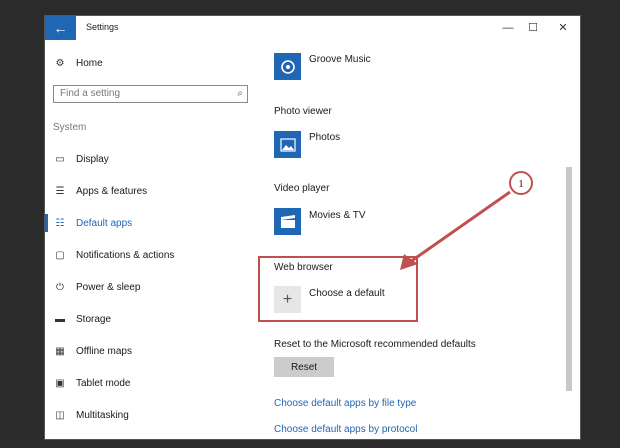  Describe the element at coordinates (60, 415) in the screenshot. I see `multitasking-icon: ◫` at that location.